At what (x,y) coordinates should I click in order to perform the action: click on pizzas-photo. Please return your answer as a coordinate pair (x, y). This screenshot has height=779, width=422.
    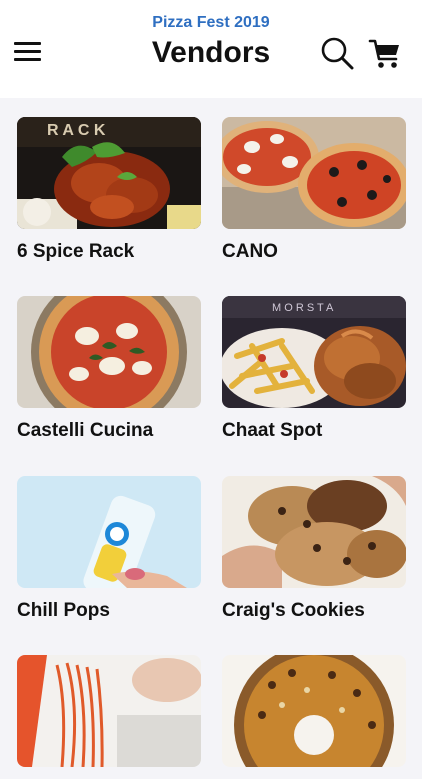
    Looking at the image, I should click on (314, 173).